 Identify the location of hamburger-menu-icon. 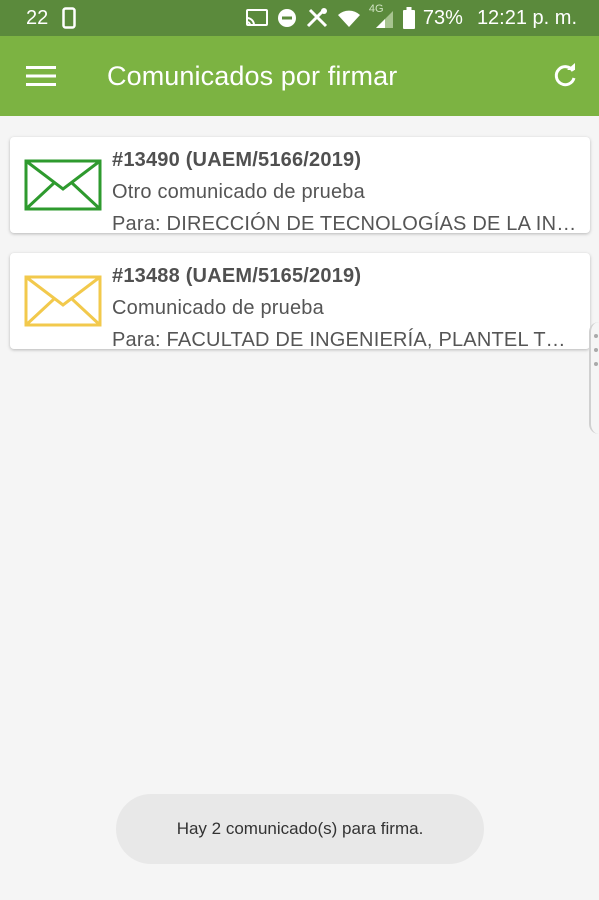
(41, 76).